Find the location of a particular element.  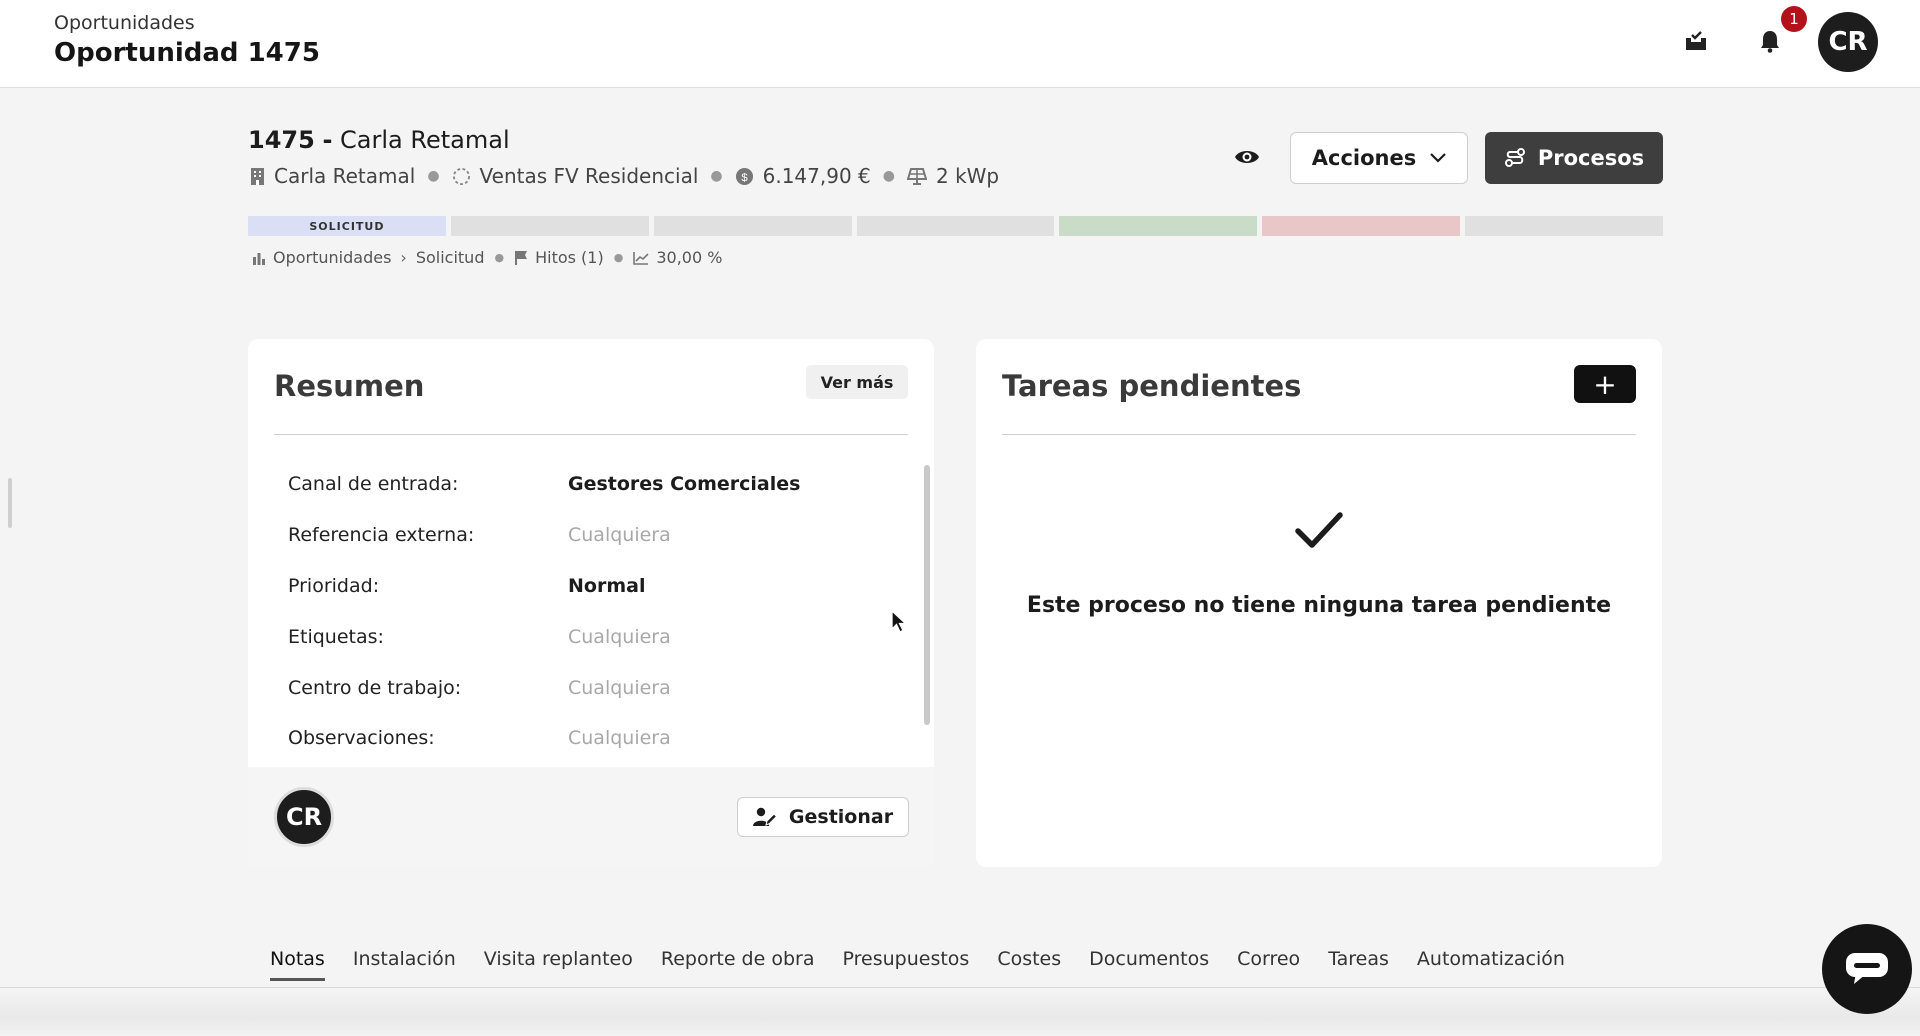

summary-row: Observaciones: Cualquiera is located at coordinates (568, 738).